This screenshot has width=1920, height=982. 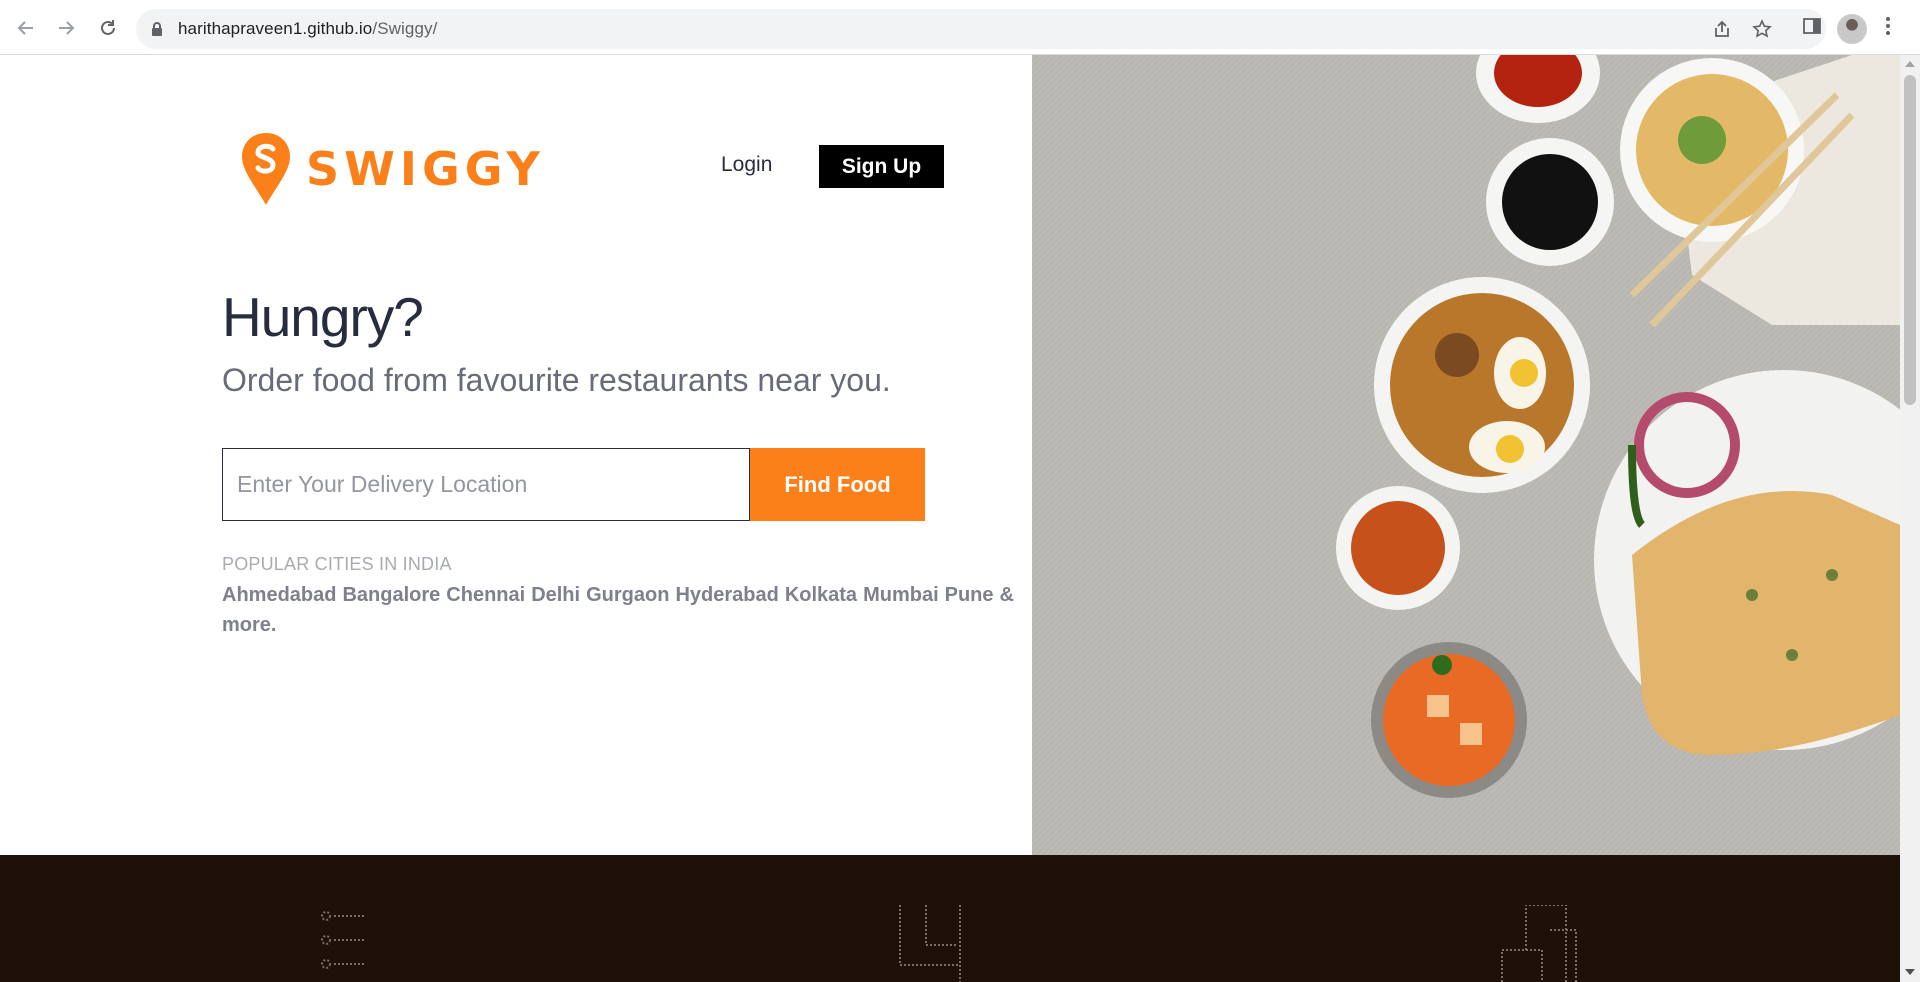 I want to click on city-link-mumbai: Mumbai, so click(x=901, y=595).